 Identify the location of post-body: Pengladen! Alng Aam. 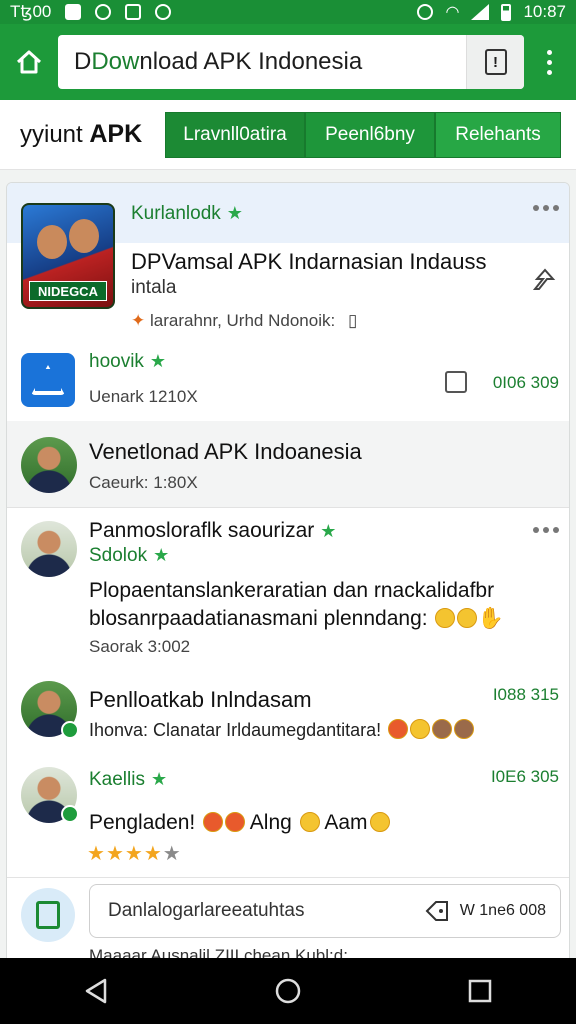
(239, 823).